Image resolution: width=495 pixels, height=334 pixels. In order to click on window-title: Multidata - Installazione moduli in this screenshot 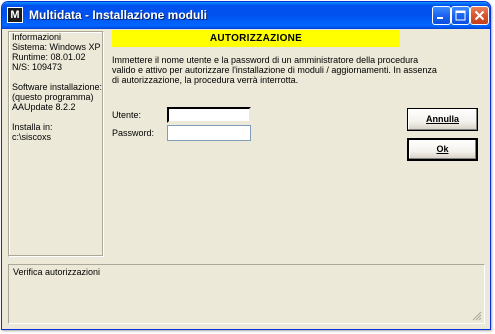, I will do `click(118, 15)`.